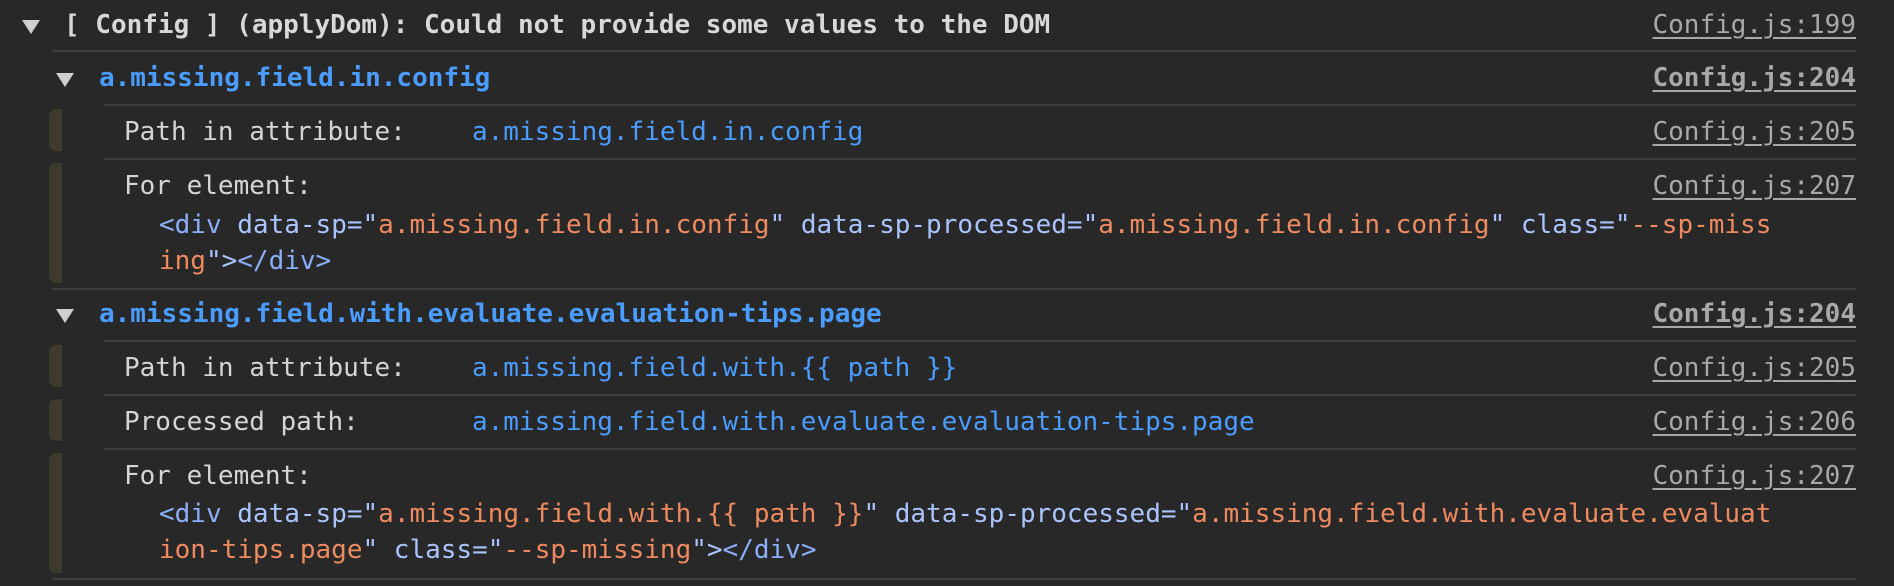 This screenshot has height=586, width=1894. What do you see at coordinates (1755, 25) in the screenshot?
I see `source-link: Config.js:199` at bounding box center [1755, 25].